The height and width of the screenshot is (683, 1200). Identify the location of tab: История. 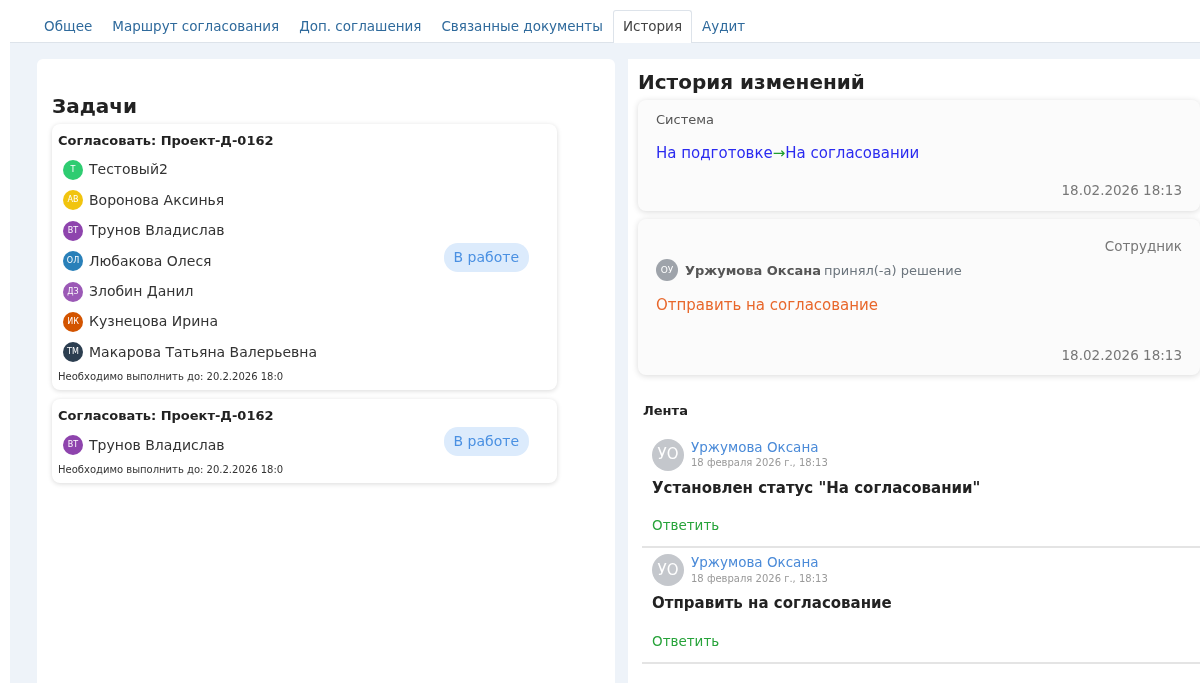
(652, 27).